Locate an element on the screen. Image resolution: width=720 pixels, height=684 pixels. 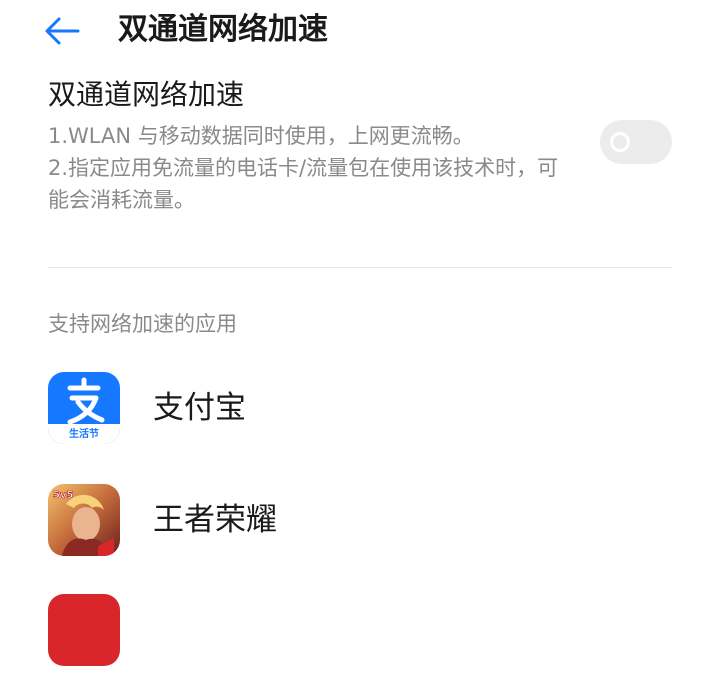
alipay-icon: 生活节 is located at coordinates (84, 408).